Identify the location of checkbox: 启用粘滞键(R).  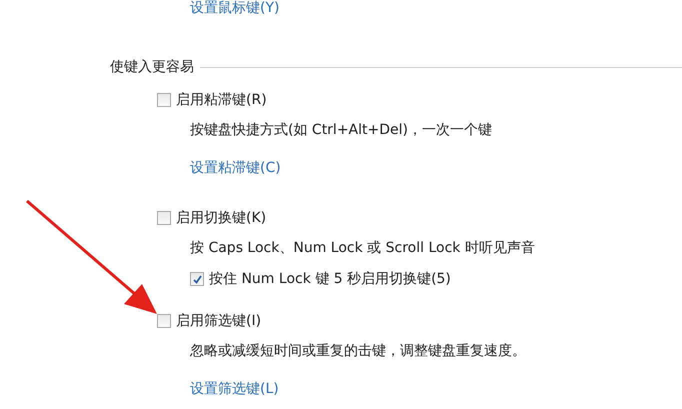
(419, 100).